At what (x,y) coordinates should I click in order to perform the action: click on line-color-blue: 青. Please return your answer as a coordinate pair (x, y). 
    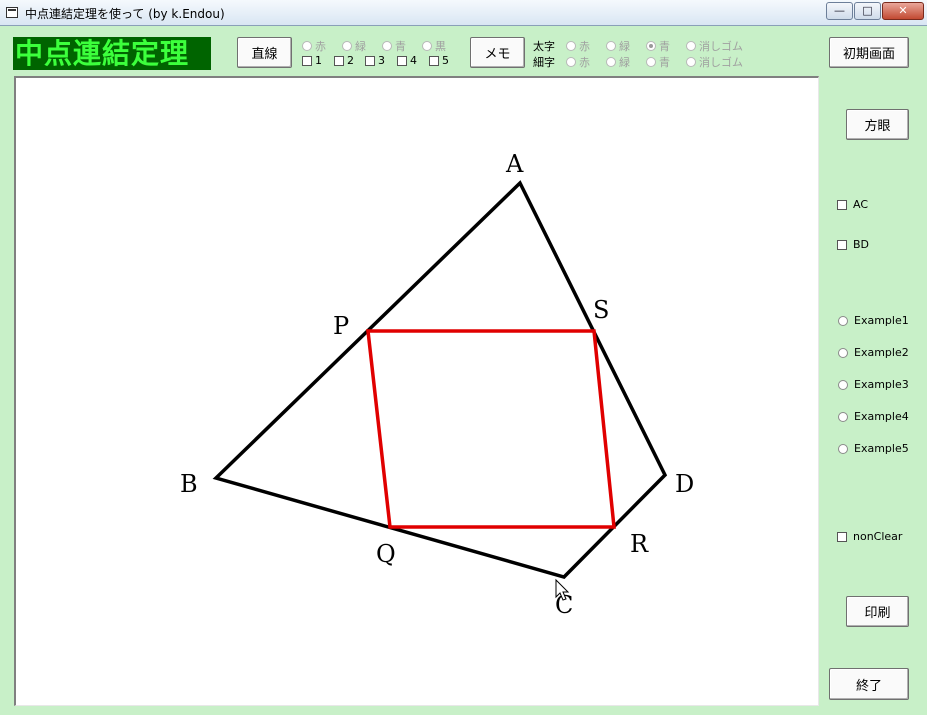
    Looking at the image, I should click on (394, 46).